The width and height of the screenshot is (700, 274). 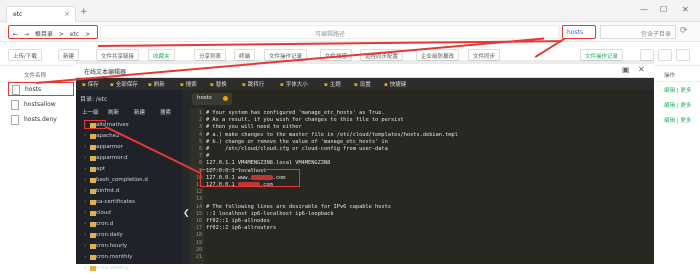 What do you see at coordinates (41, 89) in the screenshot?
I see `file-row-hosts: hosts` at bounding box center [41, 89].